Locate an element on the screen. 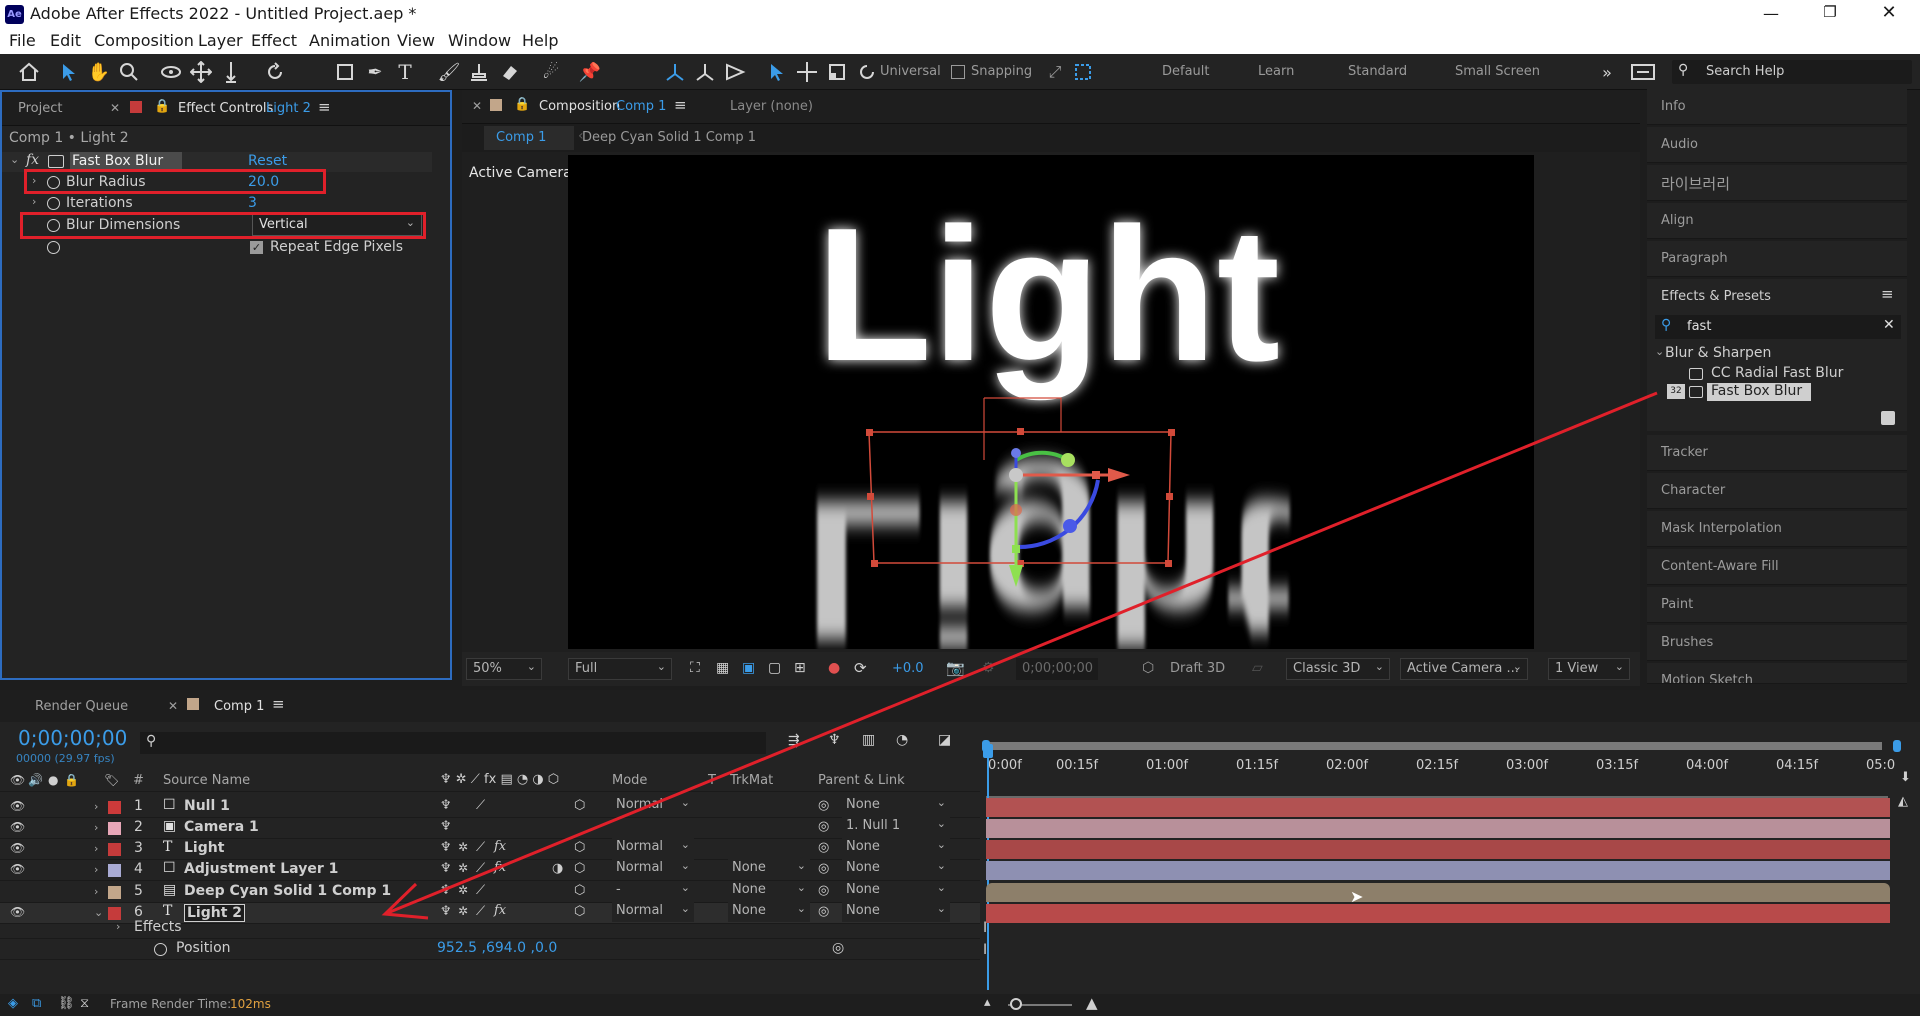 This screenshot has height=1016, width=1920. workspace-learn: Learn is located at coordinates (1276, 71).